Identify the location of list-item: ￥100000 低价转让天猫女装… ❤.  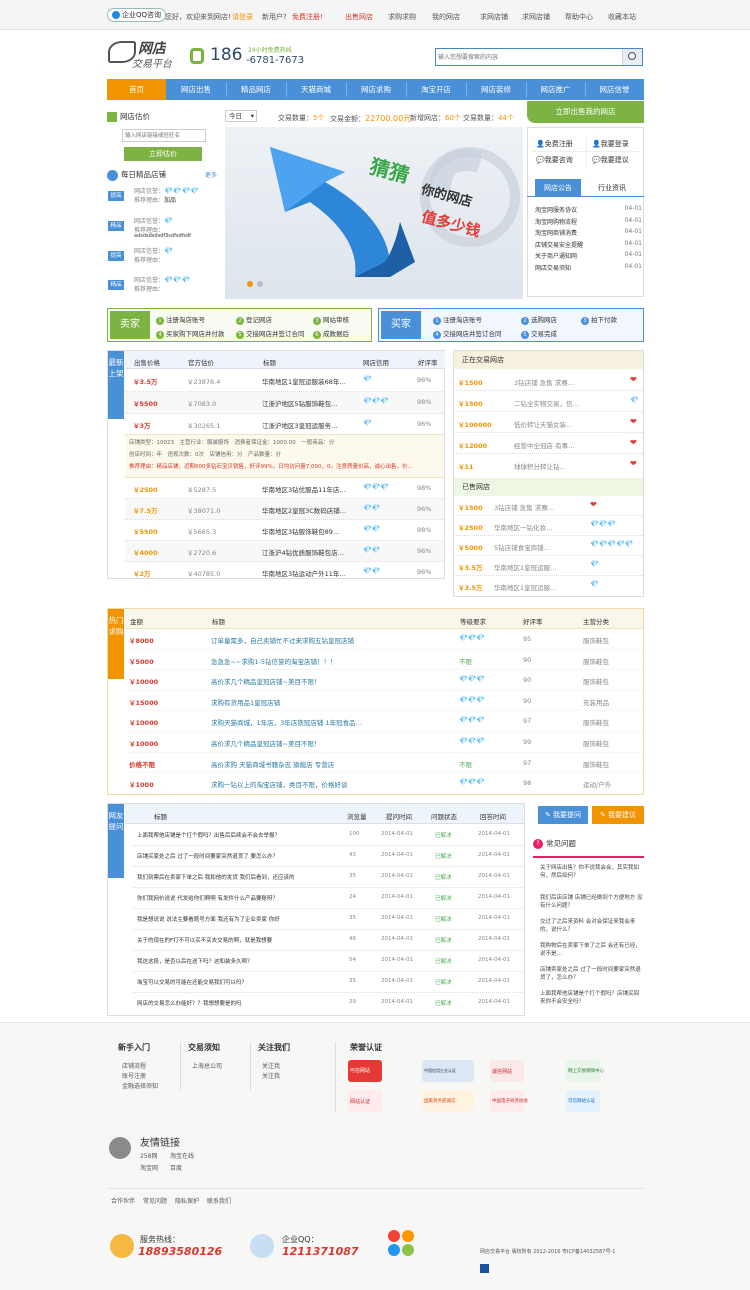
(548, 422).